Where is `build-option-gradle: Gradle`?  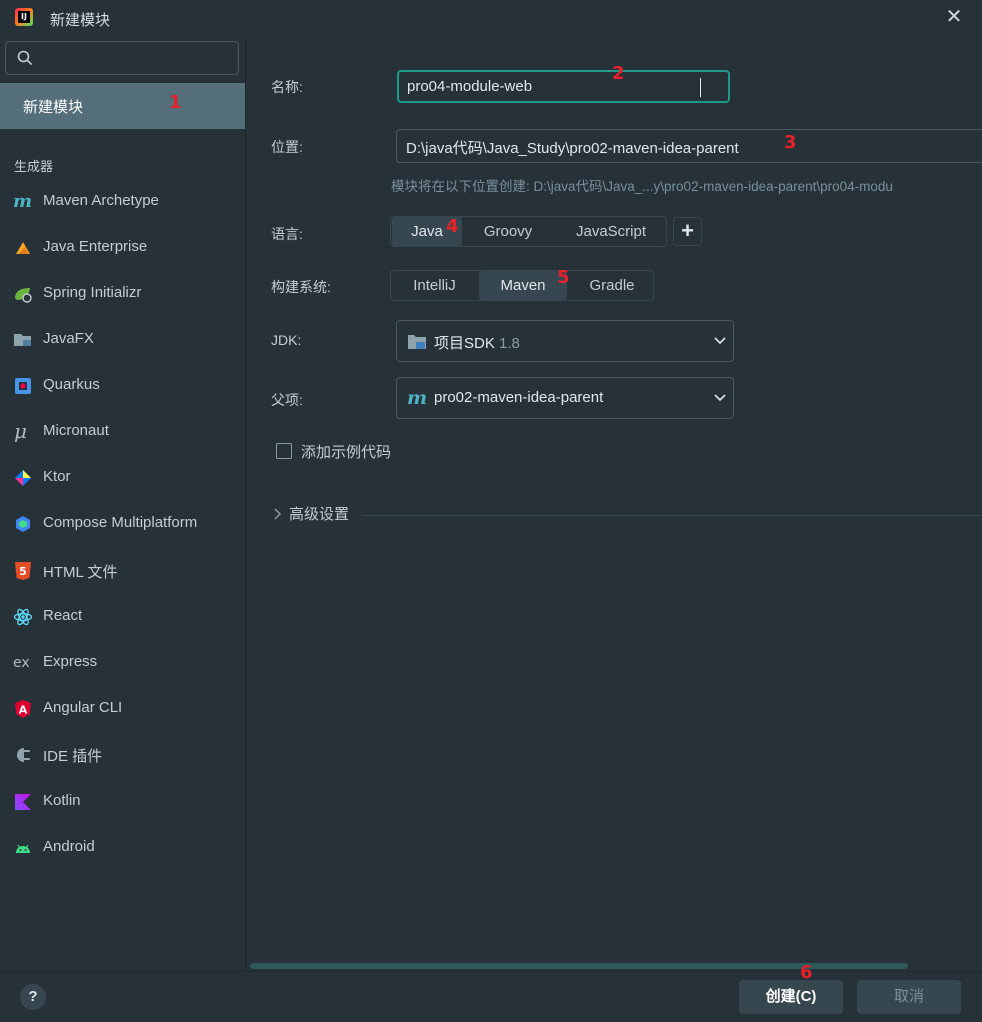 build-option-gradle: Gradle is located at coordinates (612, 285).